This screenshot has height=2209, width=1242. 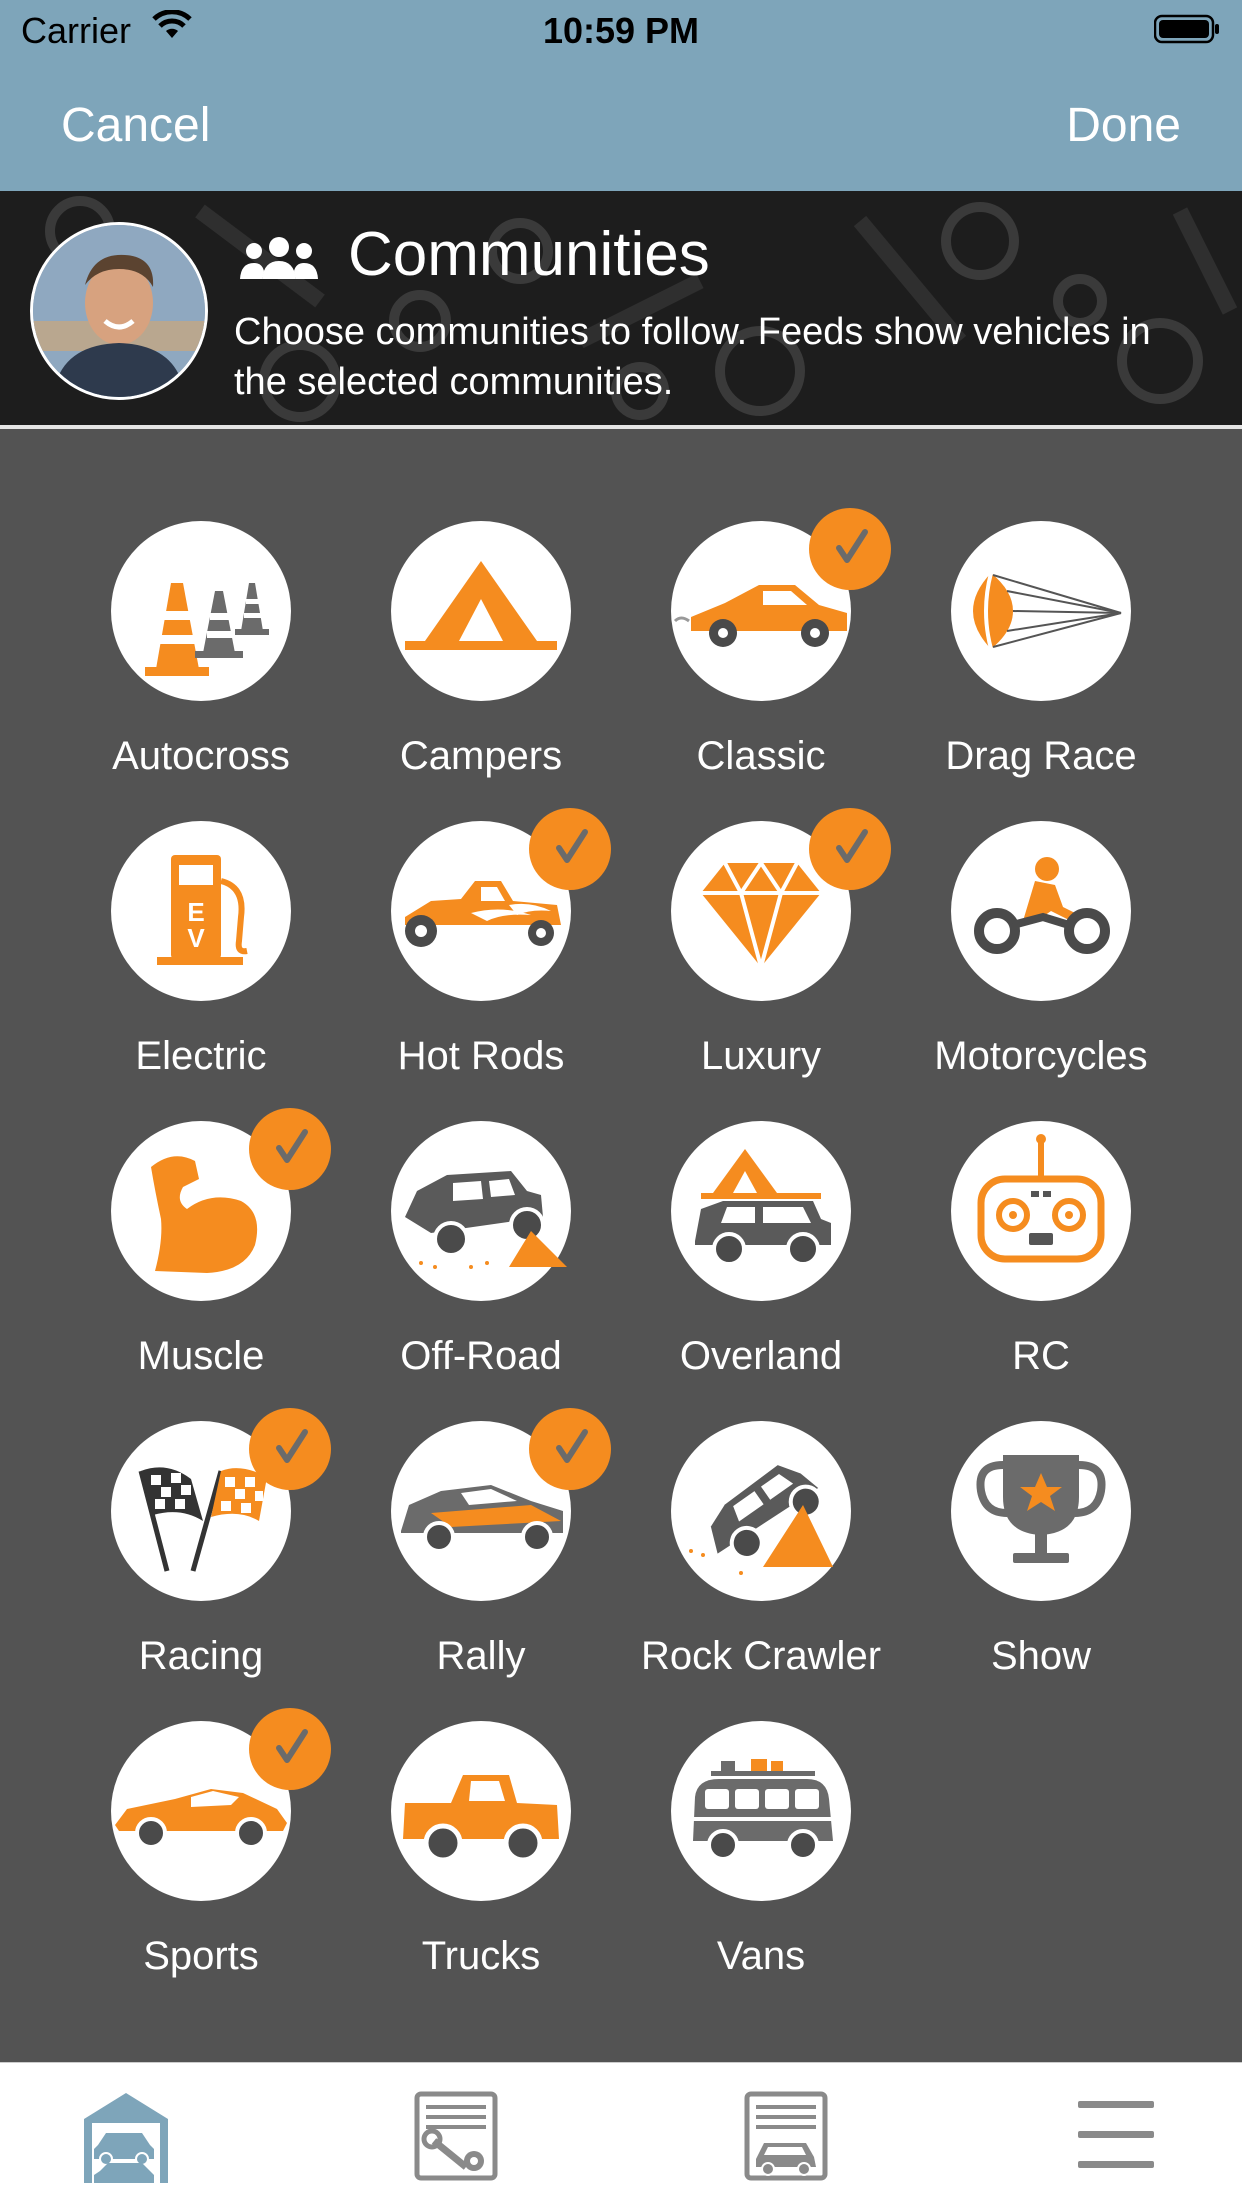 What do you see at coordinates (486, 1220) in the screenshot?
I see `jeep-offroad-icon` at bounding box center [486, 1220].